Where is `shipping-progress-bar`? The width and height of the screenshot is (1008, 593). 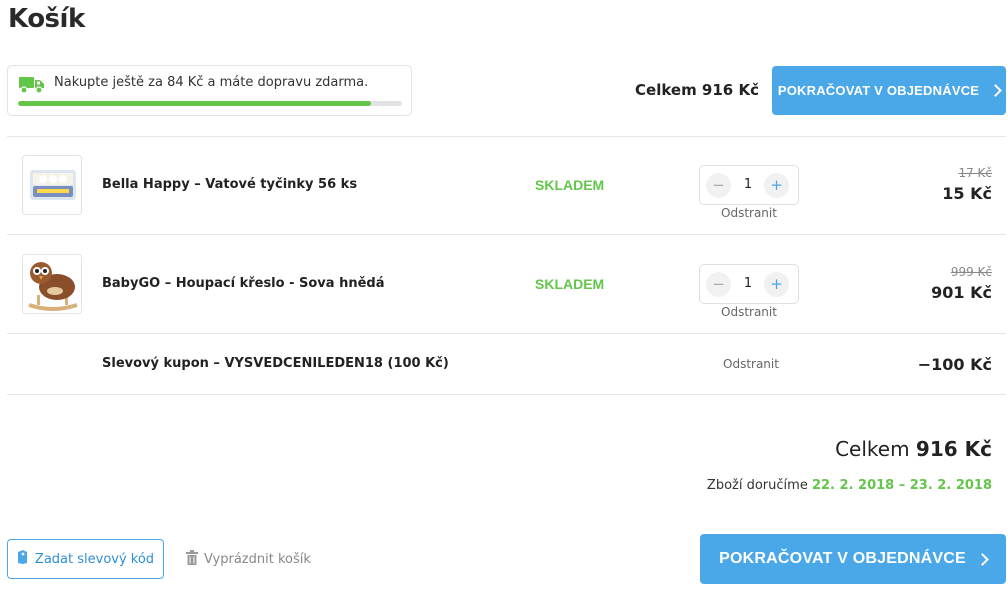 shipping-progress-bar is located at coordinates (210, 103).